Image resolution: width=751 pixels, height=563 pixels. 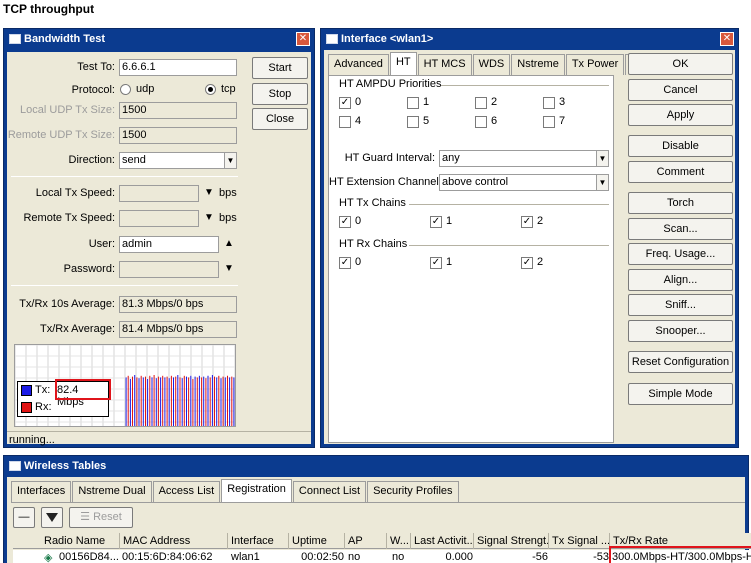 I want to click on ampdu-2-checkbox, so click(x=481, y=103).